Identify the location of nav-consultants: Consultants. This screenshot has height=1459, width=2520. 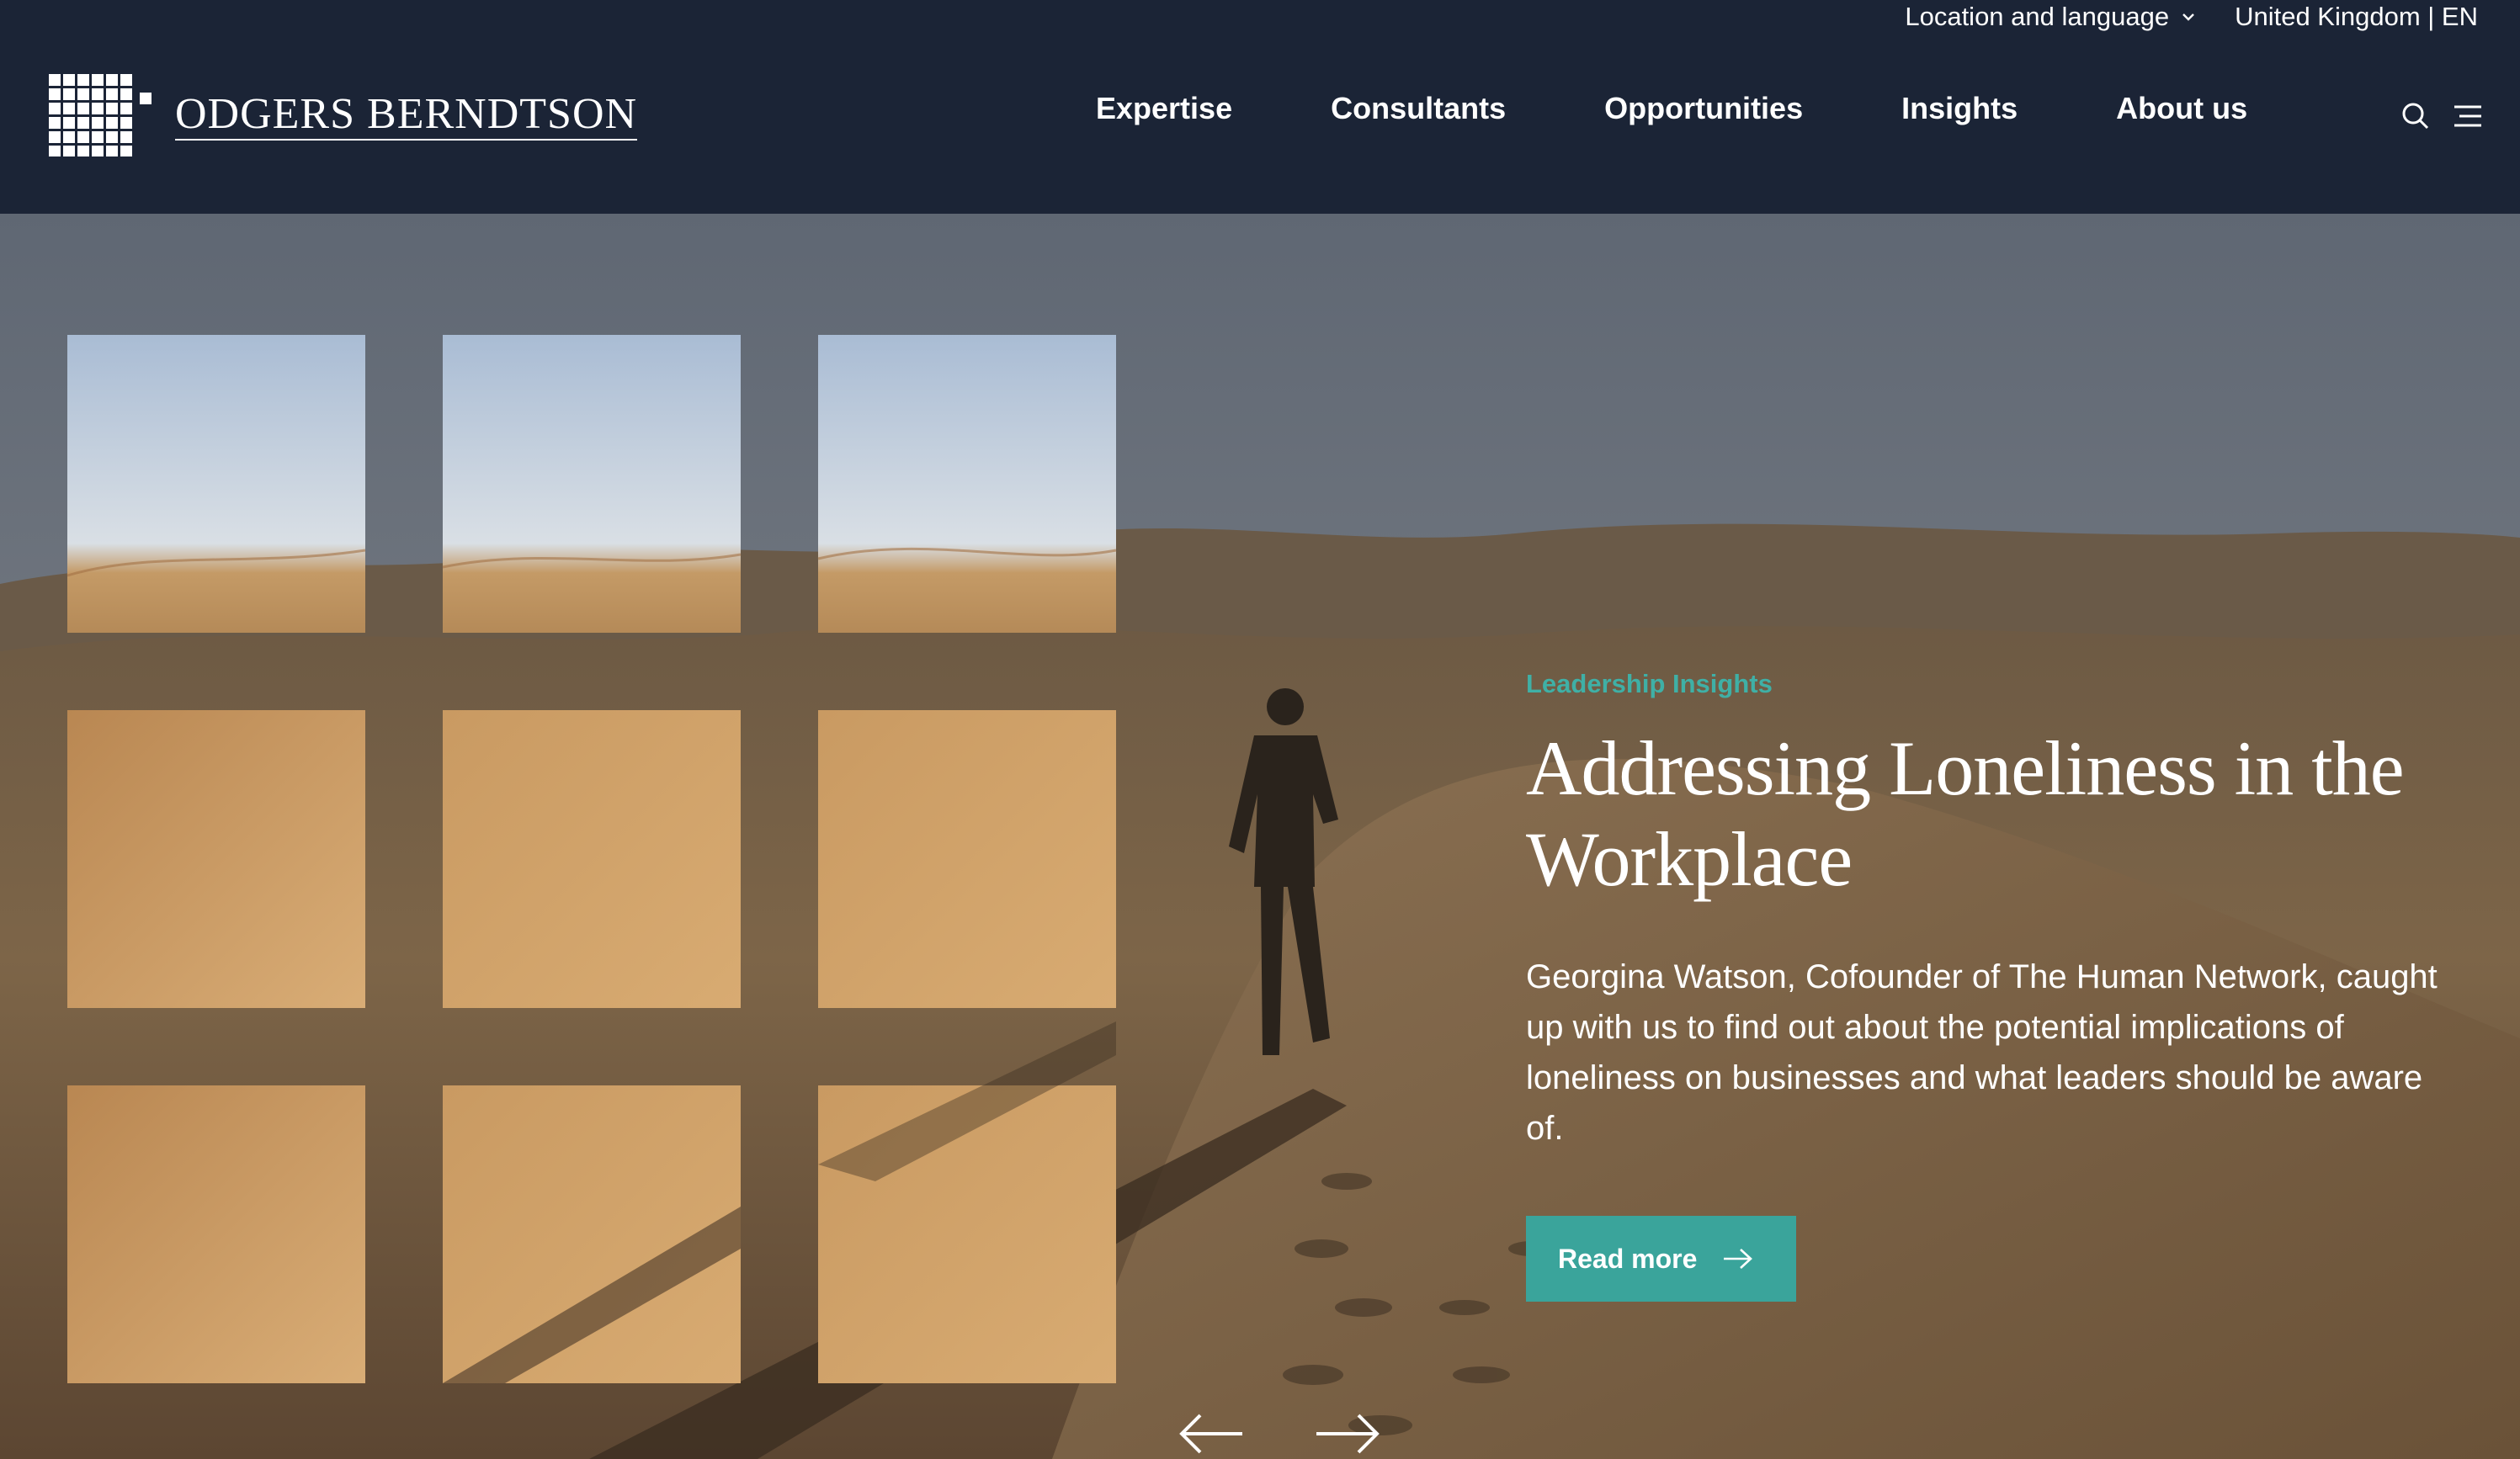
(1418, 108).